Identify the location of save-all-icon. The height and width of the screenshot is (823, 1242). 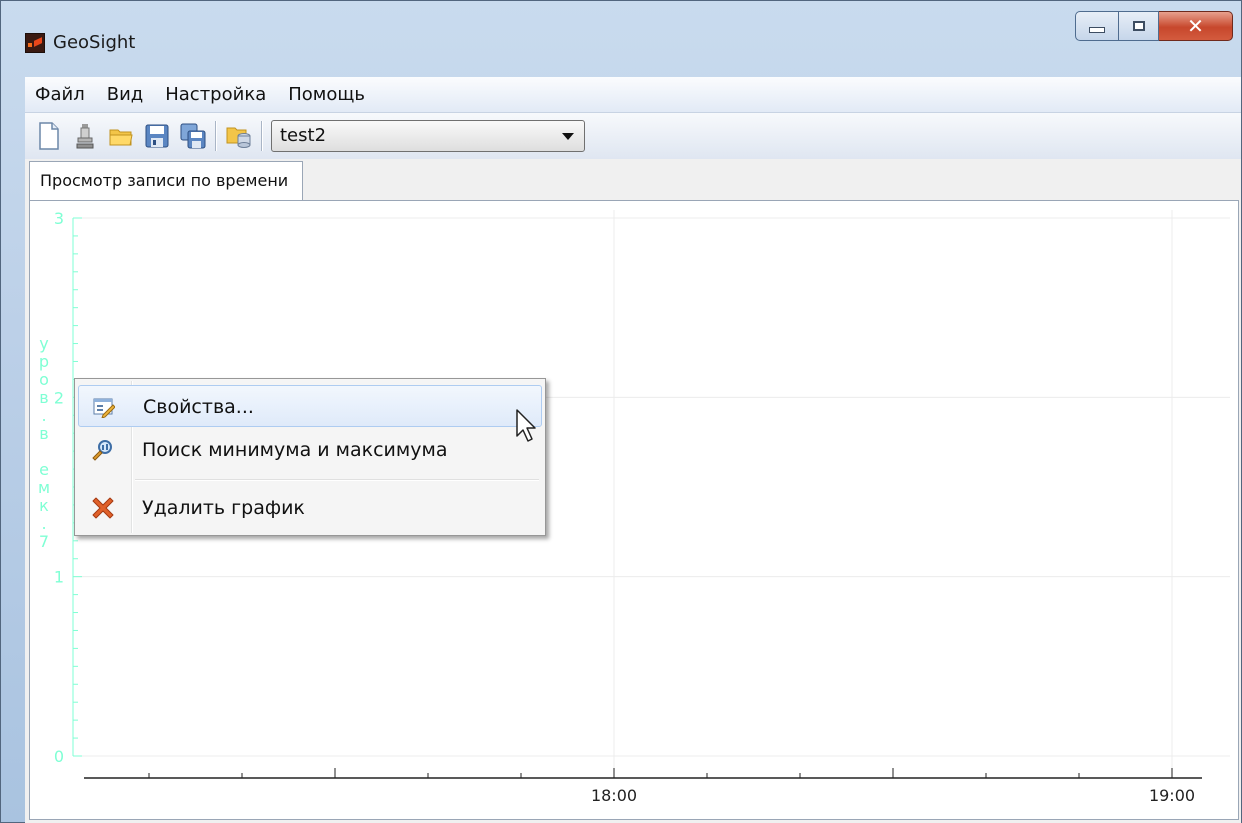
(193, 136).